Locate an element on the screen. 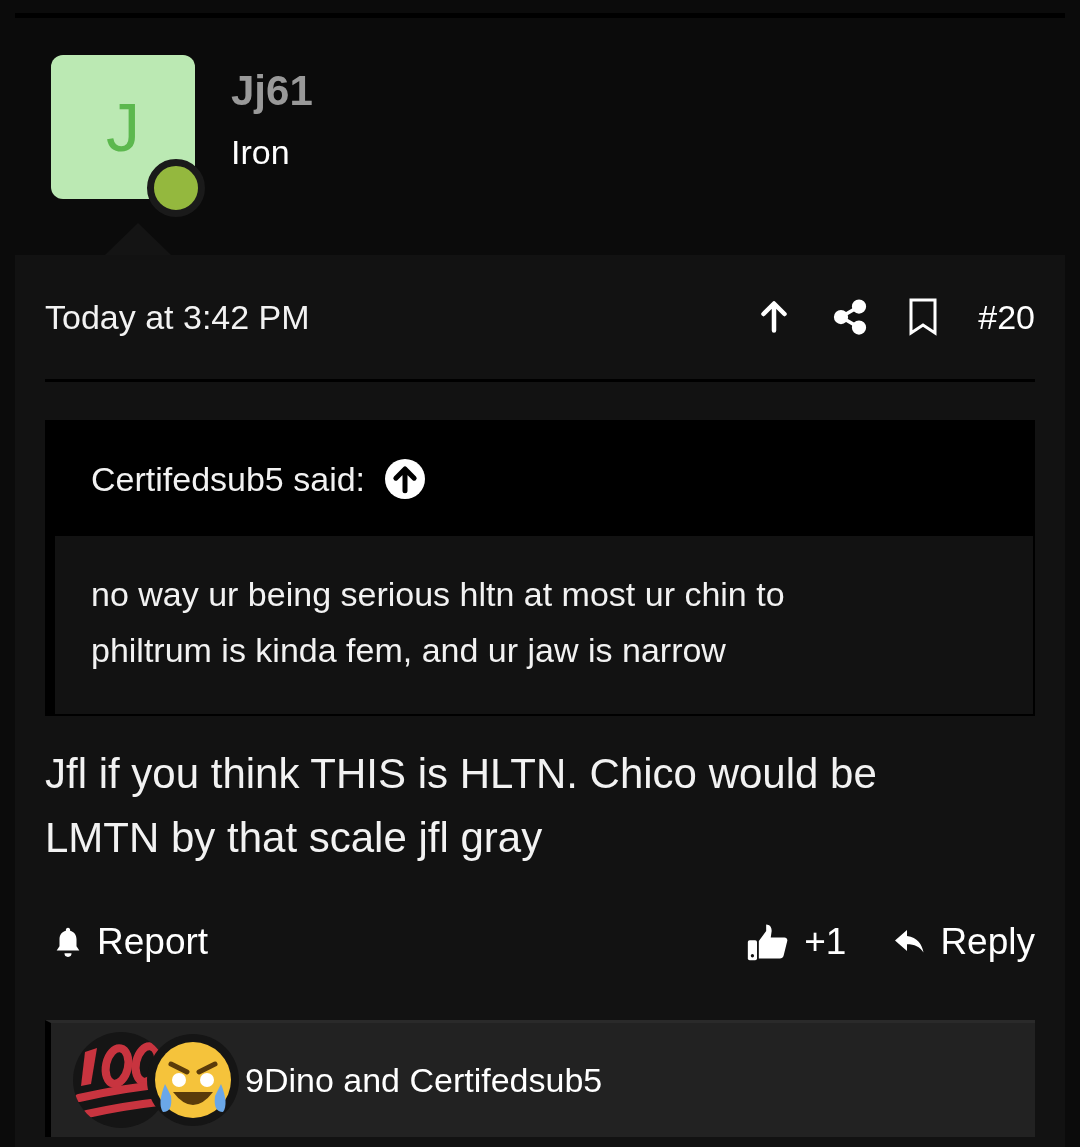 The image size is (1080, 1147). report-button: Report is located at coordinates (127, 942).